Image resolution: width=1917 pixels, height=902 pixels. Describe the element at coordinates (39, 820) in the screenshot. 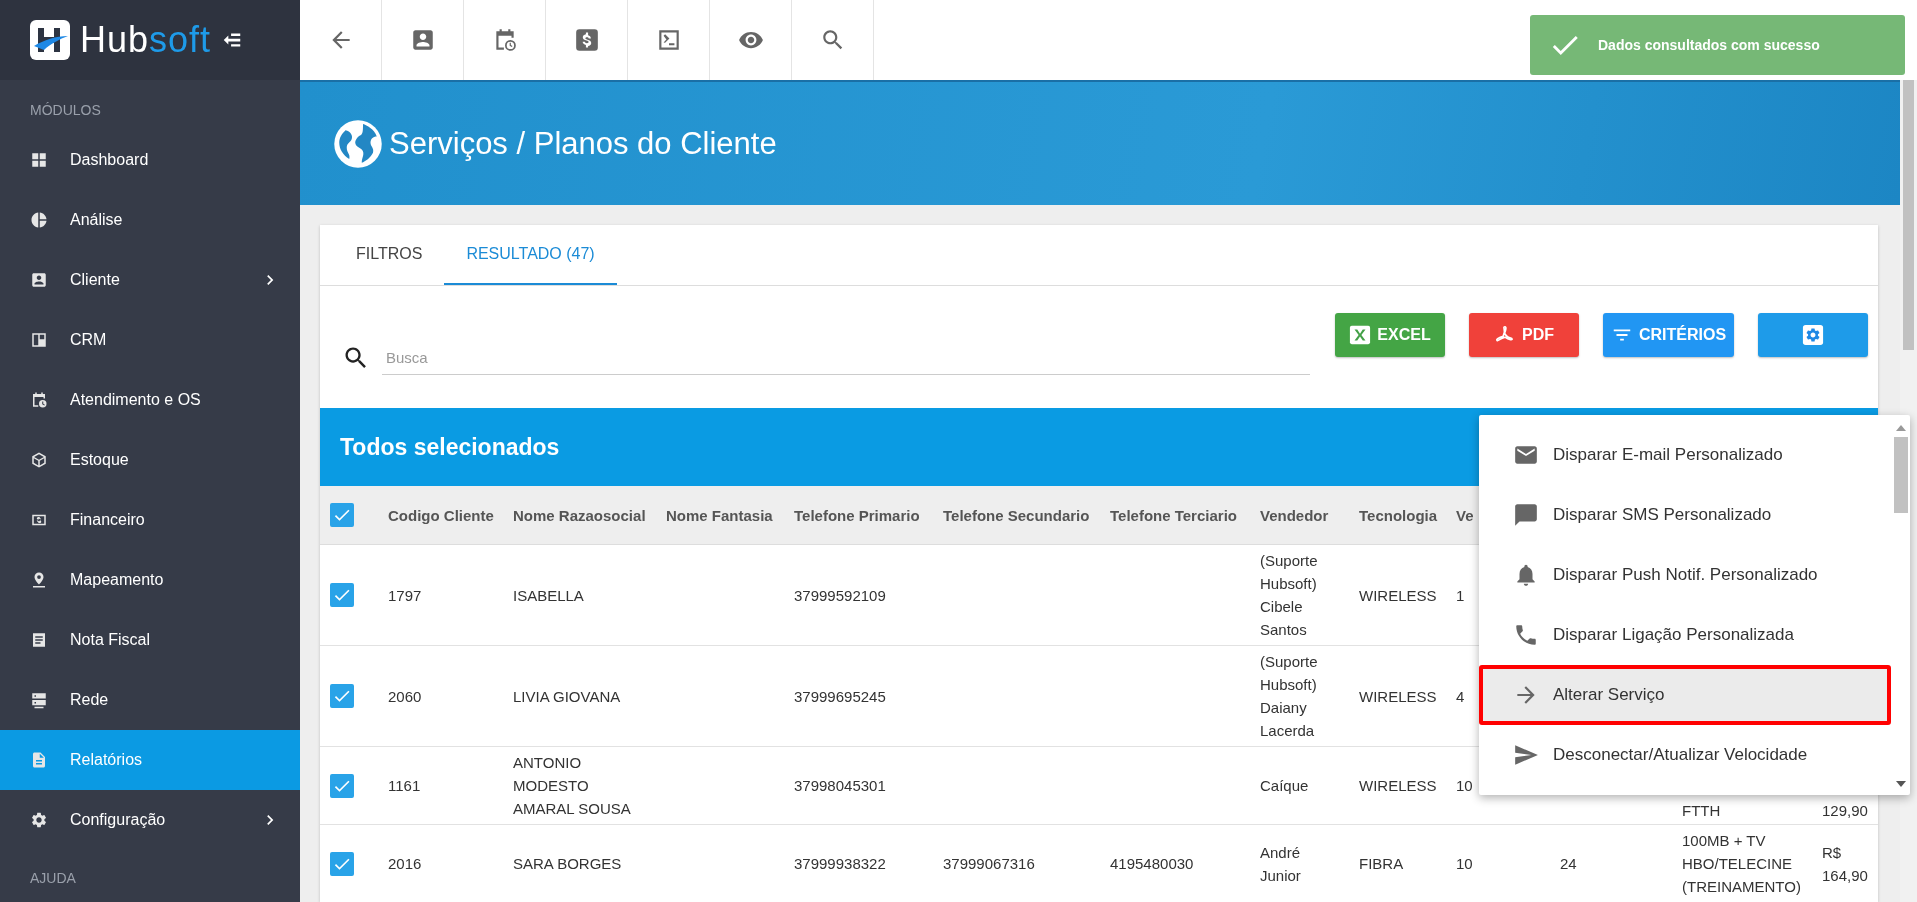

I see `gear-icon` at that location.